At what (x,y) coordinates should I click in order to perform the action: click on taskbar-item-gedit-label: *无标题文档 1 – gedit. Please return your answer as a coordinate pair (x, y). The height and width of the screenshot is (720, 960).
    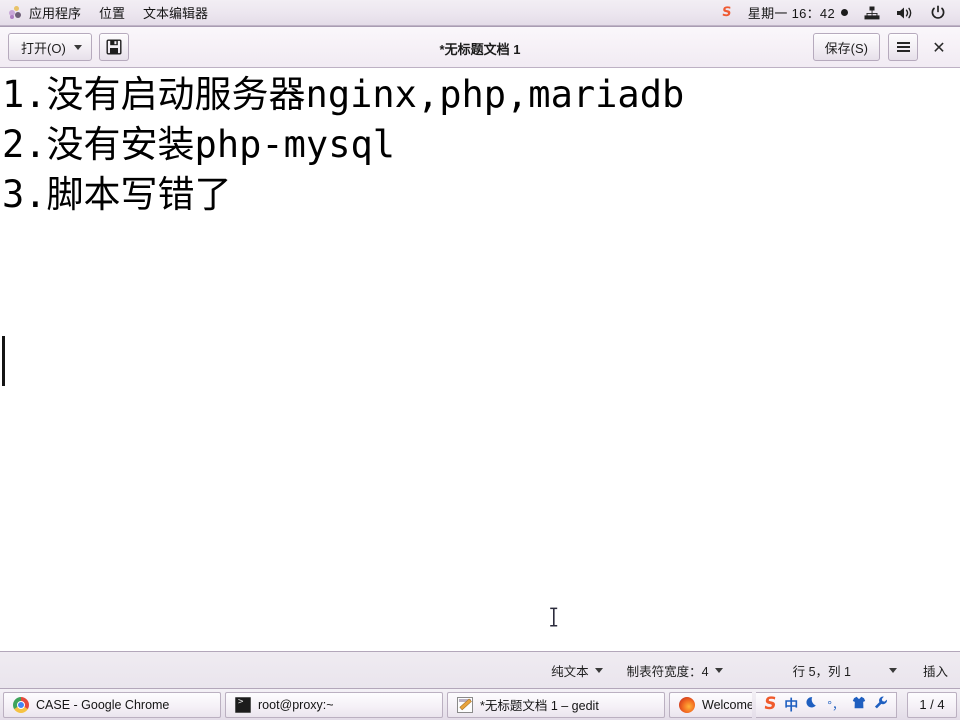
    Looking at the image, I should click on (539, 706).